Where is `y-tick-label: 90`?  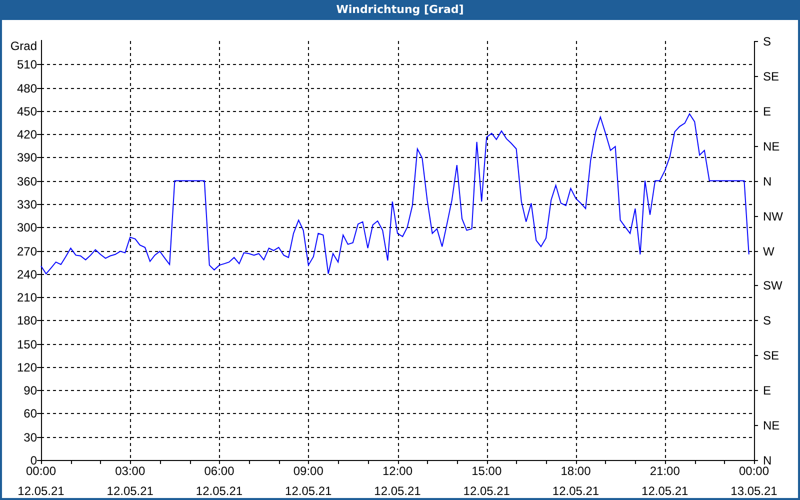
y-tick-label: 90 is located at coordinates (30, 391).